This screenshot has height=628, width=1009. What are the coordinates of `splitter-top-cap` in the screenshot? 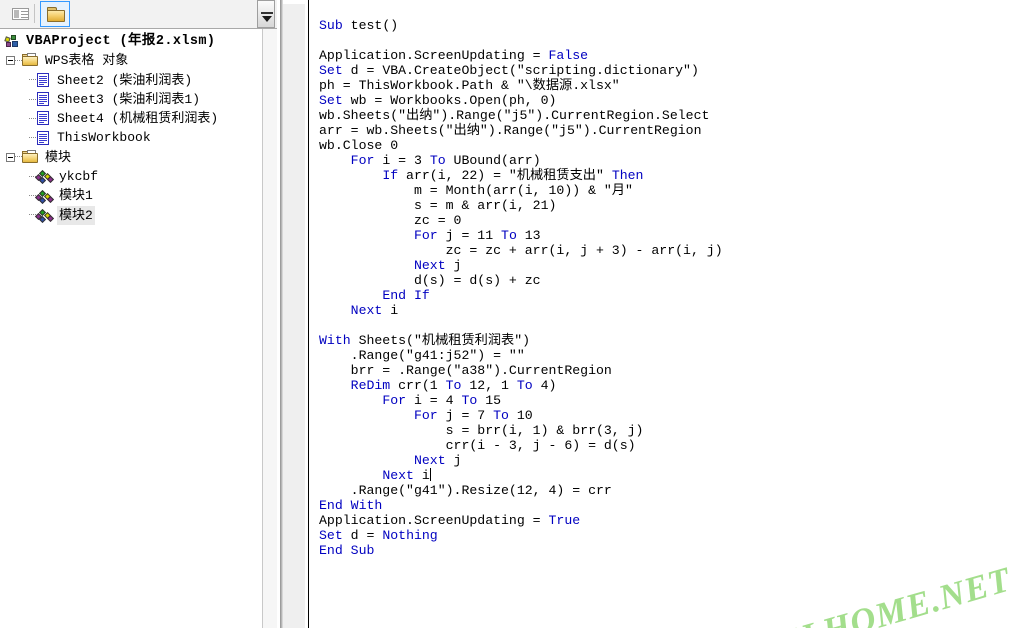 It's located at (296, 2).